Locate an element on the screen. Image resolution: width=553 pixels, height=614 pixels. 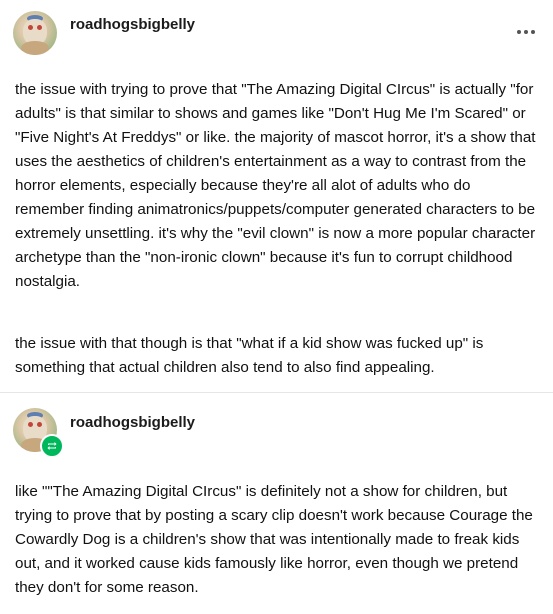
avatar is located at coordinates (35, 33).